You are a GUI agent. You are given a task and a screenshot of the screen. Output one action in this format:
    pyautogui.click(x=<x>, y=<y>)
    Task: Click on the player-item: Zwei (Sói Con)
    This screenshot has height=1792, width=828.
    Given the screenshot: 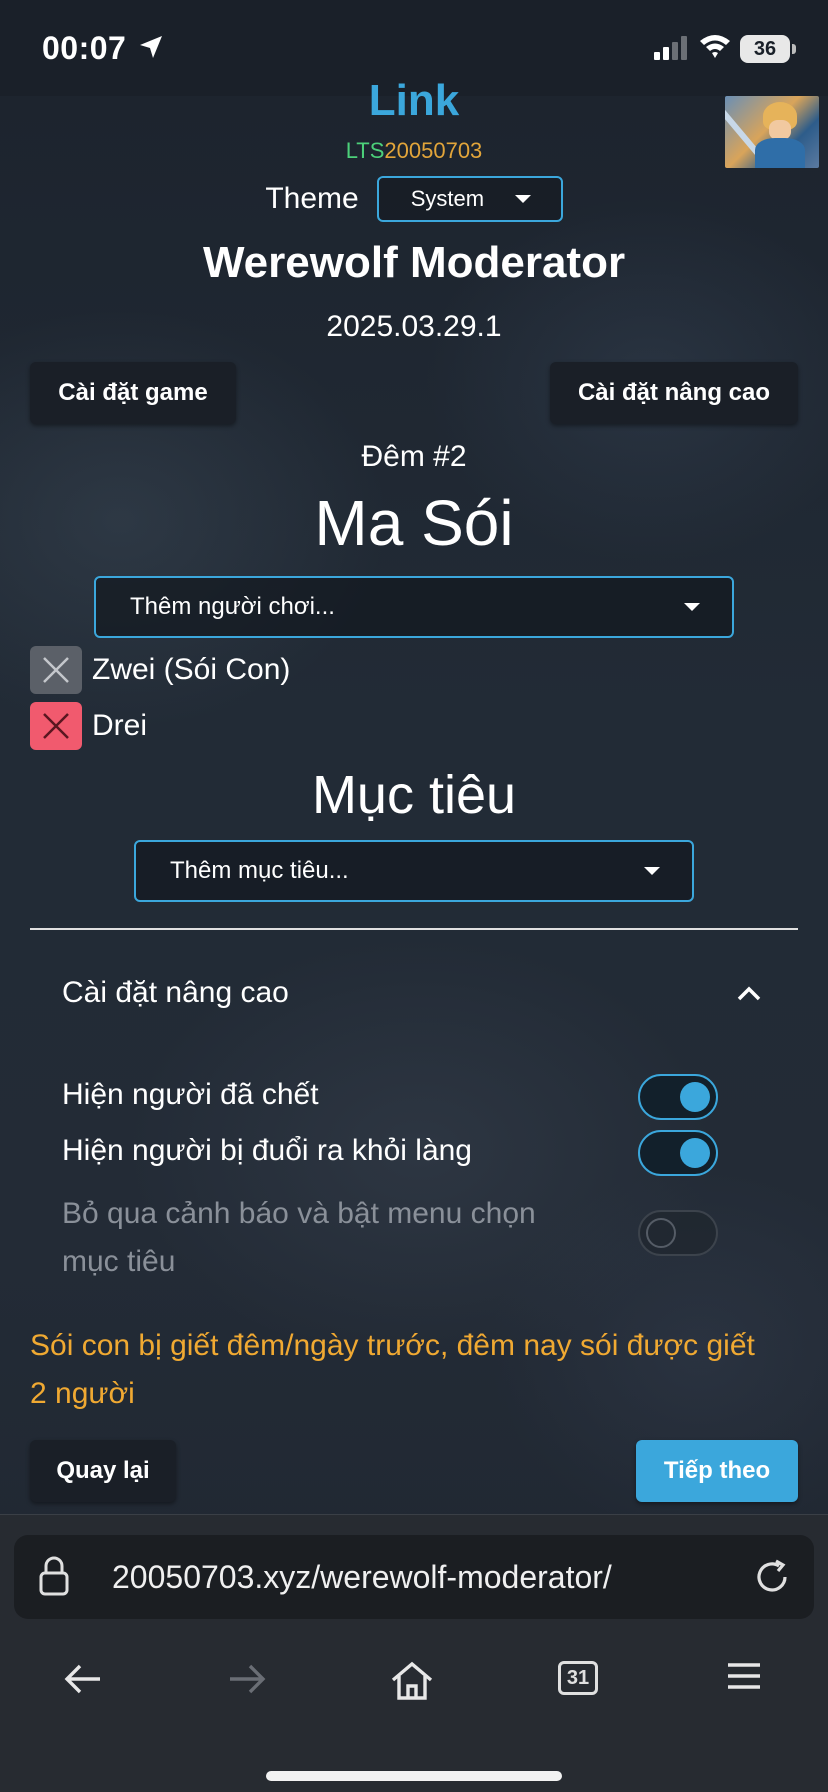 What is the action you would take?
    pyautogui.click(x=160, y=670)
    